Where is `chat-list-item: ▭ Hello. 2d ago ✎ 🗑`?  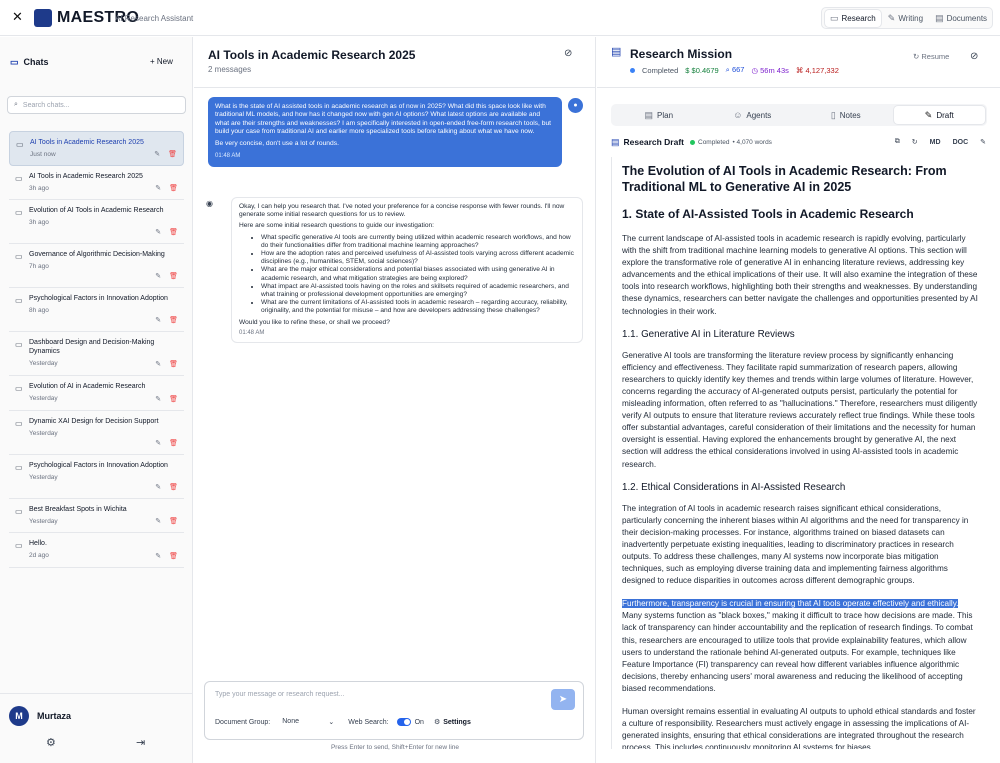
chat-list-item: ▭ Hello. 2d ago ✎ 🗑 is located at coordinates (96, 550).